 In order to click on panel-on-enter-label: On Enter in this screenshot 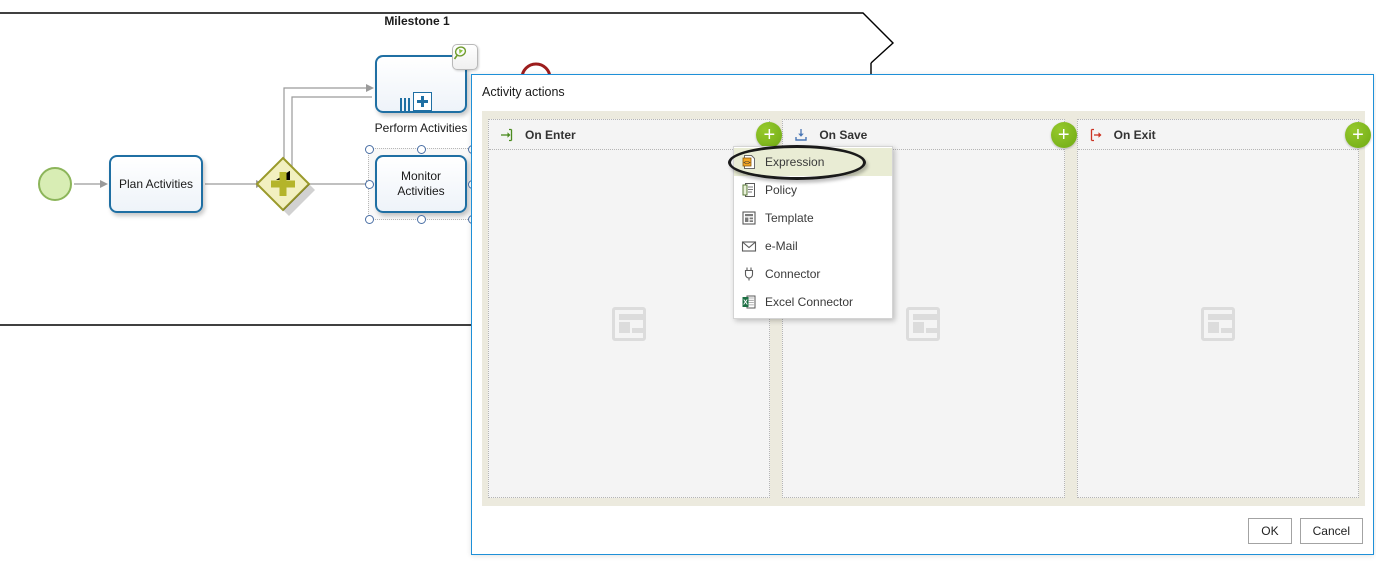, I will do `click(550, 134)`.